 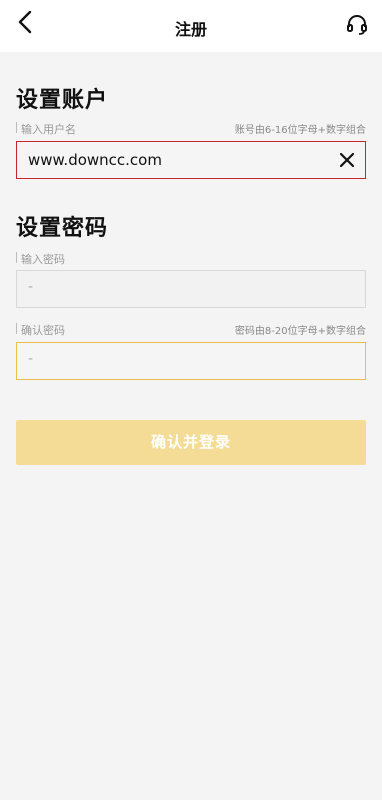 I want to click on username-hint: 账号由6-16位字母+数字组合, so click(x=300, y=130).